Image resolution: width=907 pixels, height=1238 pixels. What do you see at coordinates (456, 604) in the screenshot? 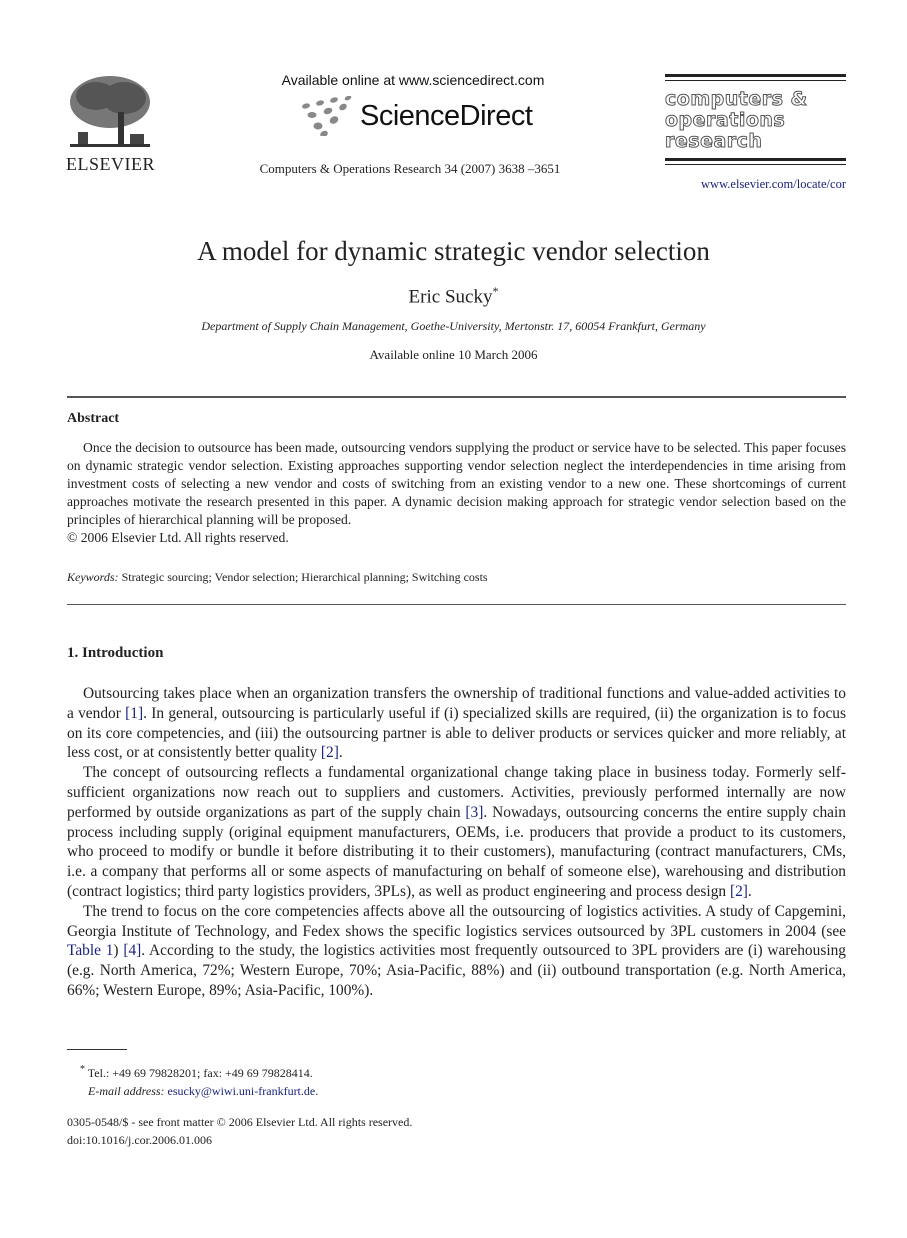
I see `divider-bottom` at bounding box center [456, 604].